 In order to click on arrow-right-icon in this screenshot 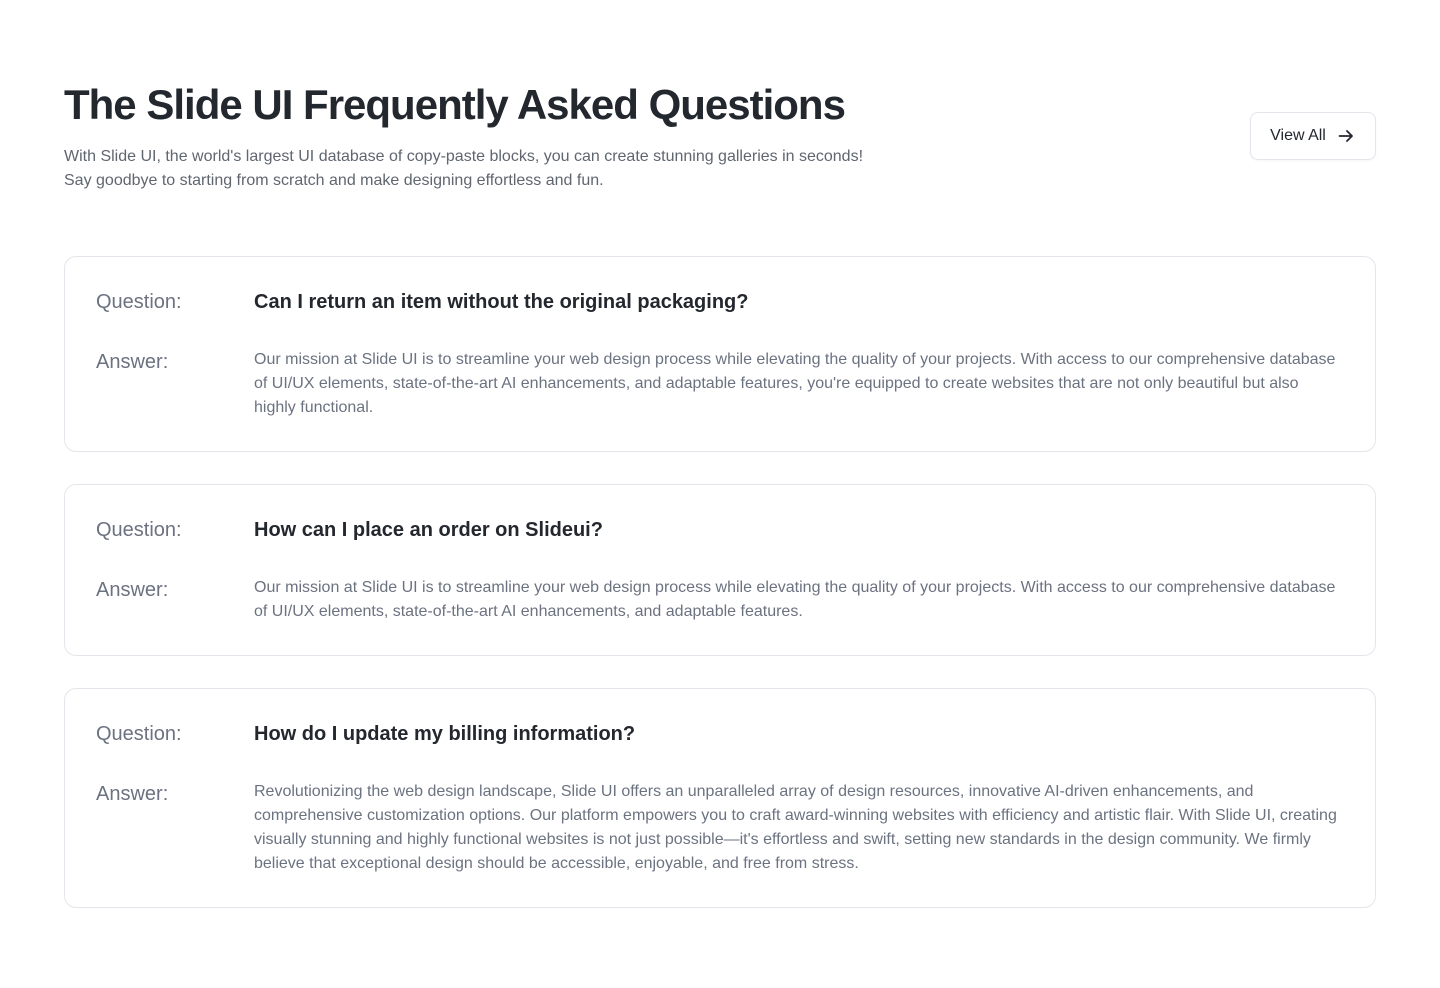, I will do `click(1346, 136)`.